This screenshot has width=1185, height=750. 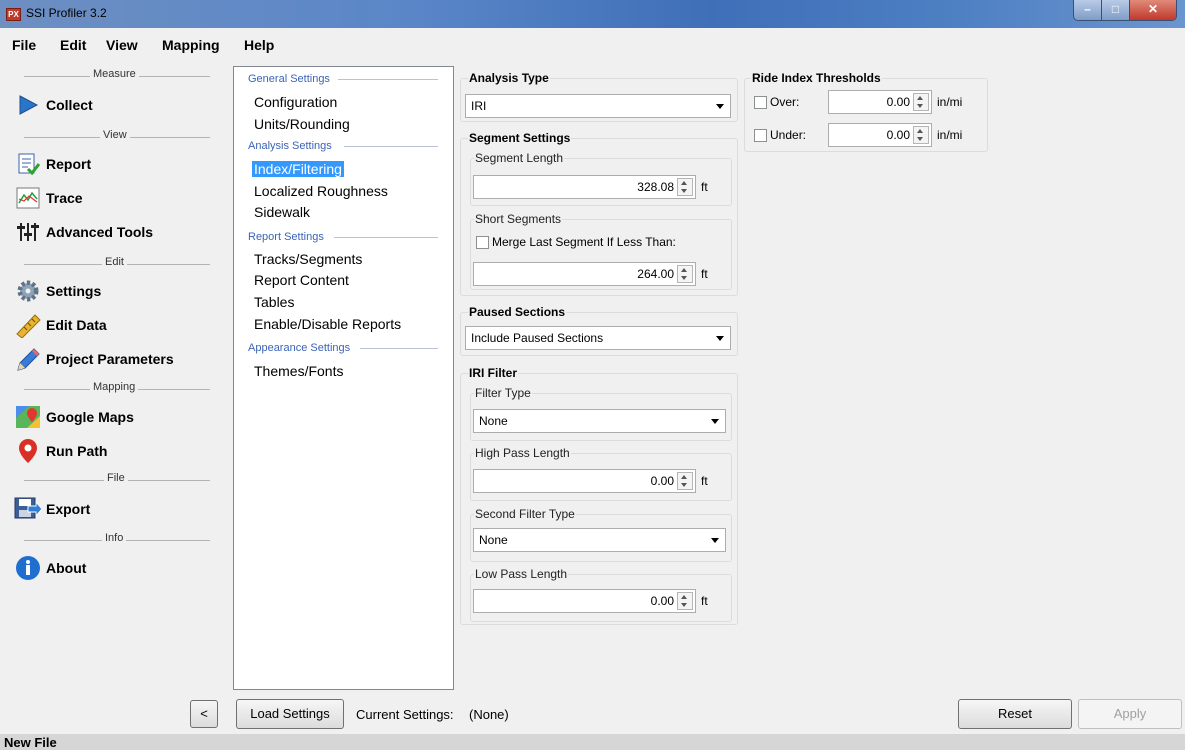 What do you see at coordinates (114, 387) in the screenshot?
I see `section-mapping: Mapping` at bounding box center [114, 387].